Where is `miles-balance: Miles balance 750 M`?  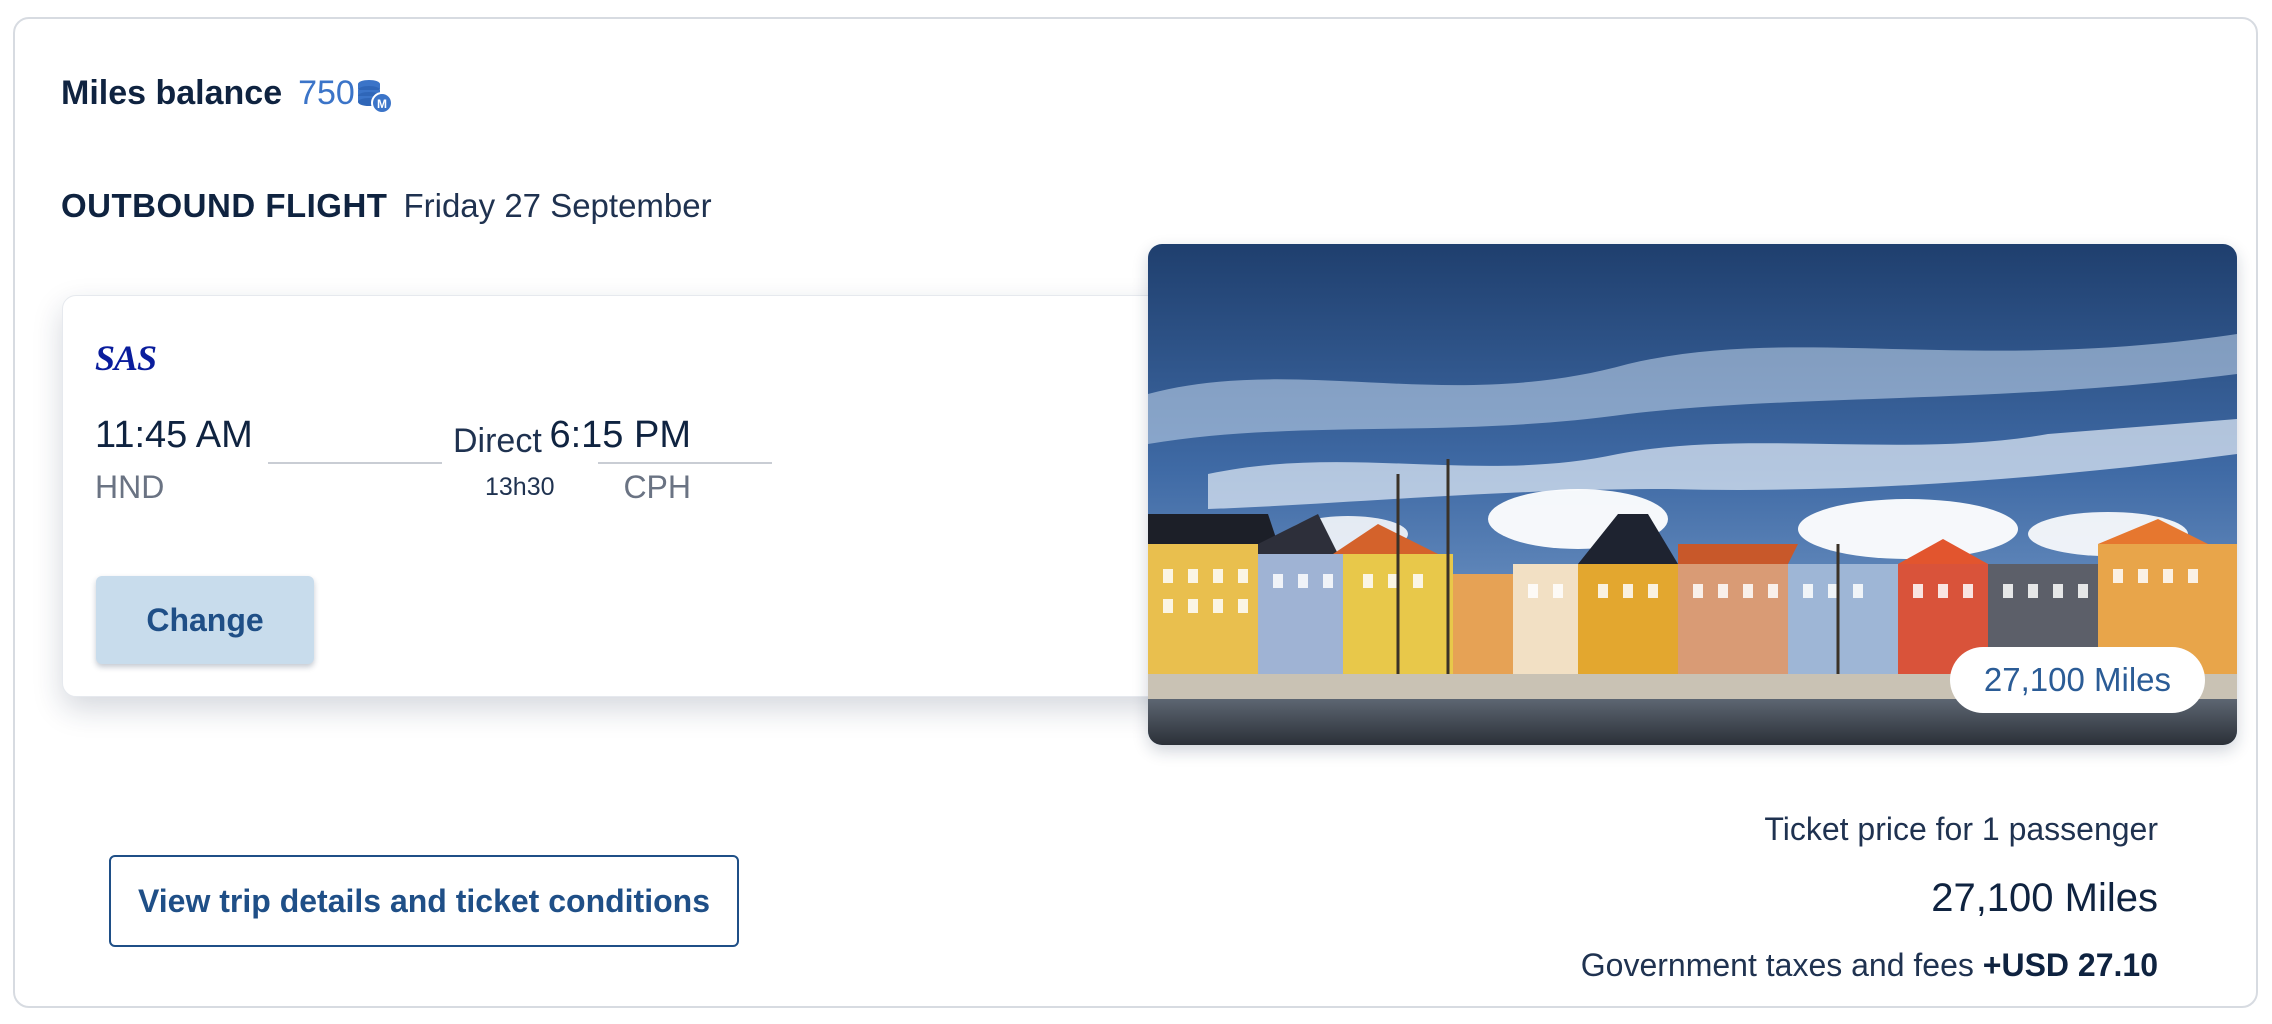
miles-balance: Miles balance 750 M is located at coordinates (228, 93).